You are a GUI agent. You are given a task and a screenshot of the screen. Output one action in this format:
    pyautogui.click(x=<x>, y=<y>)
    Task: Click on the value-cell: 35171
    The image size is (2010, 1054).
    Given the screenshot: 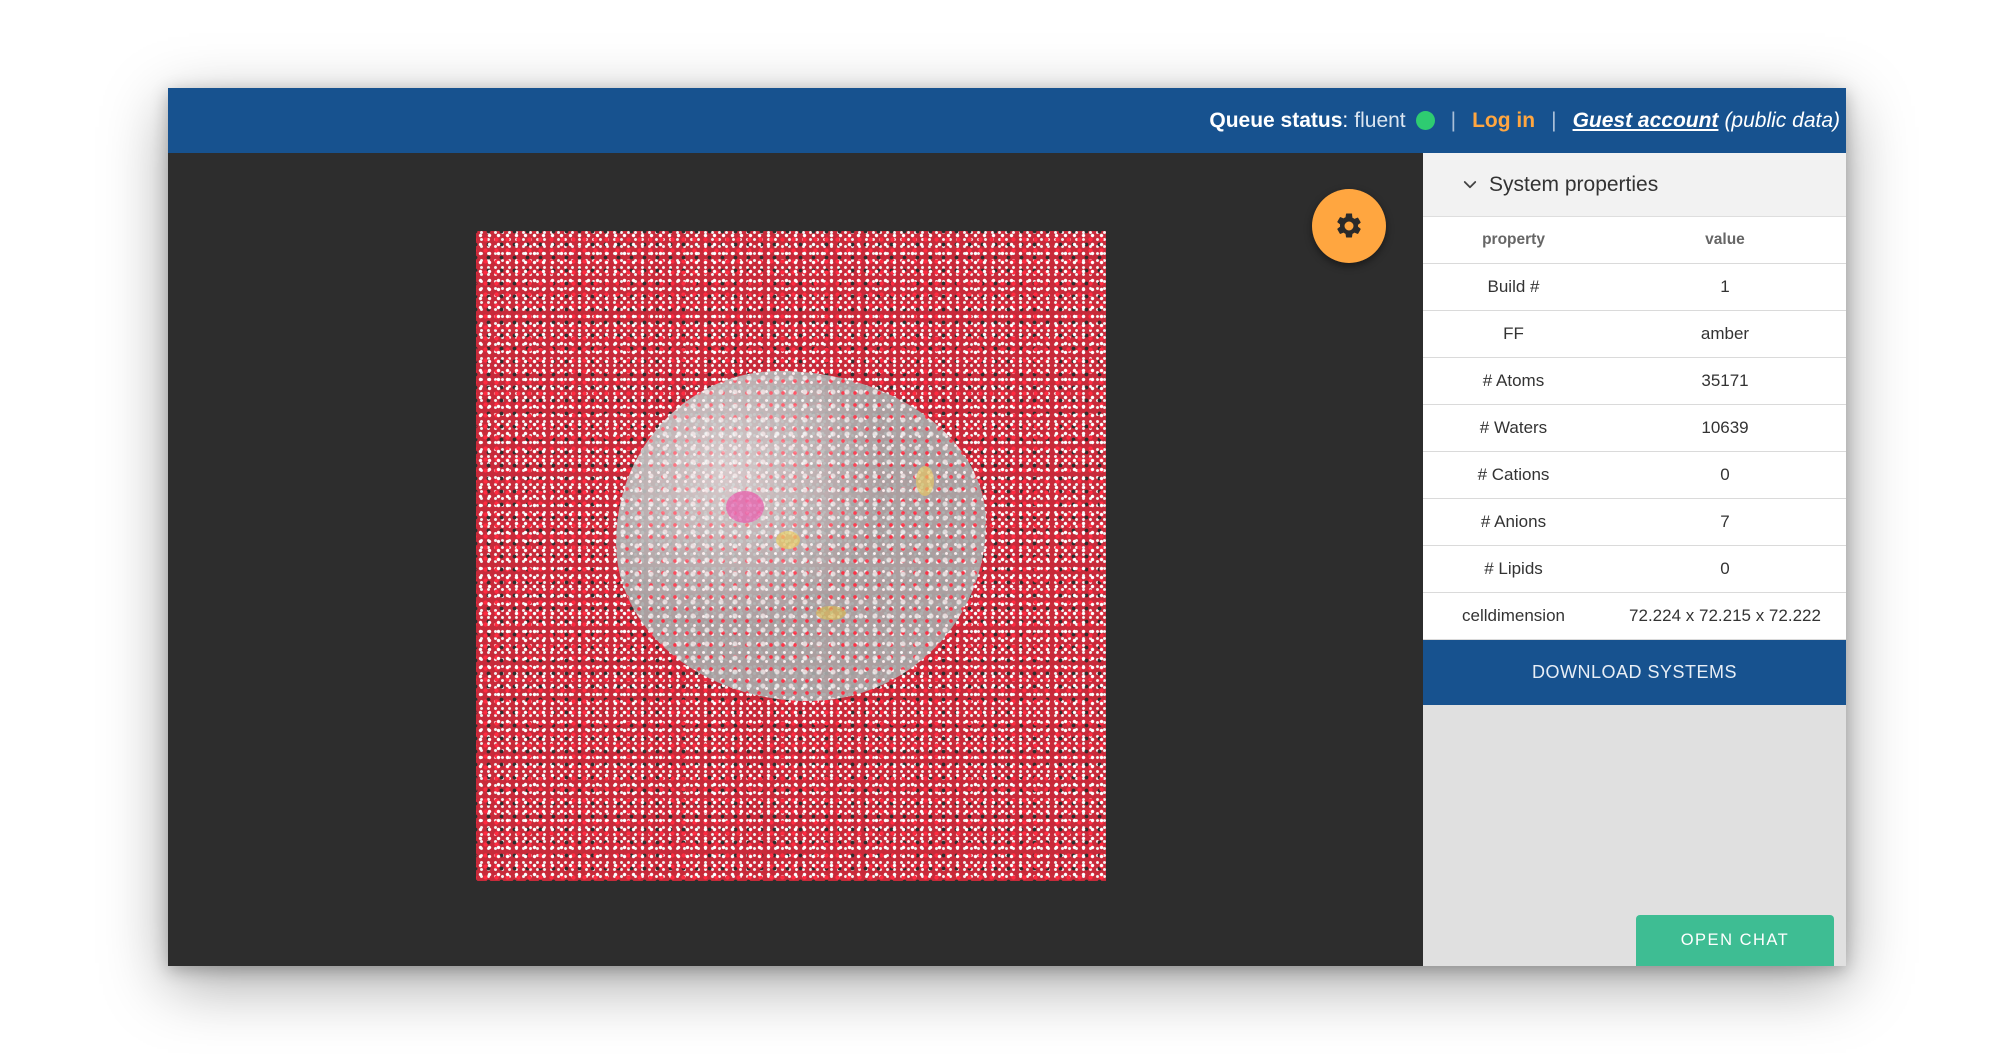 What is the action you would take?
    pyautogui.click(x=1725, y=381)
    